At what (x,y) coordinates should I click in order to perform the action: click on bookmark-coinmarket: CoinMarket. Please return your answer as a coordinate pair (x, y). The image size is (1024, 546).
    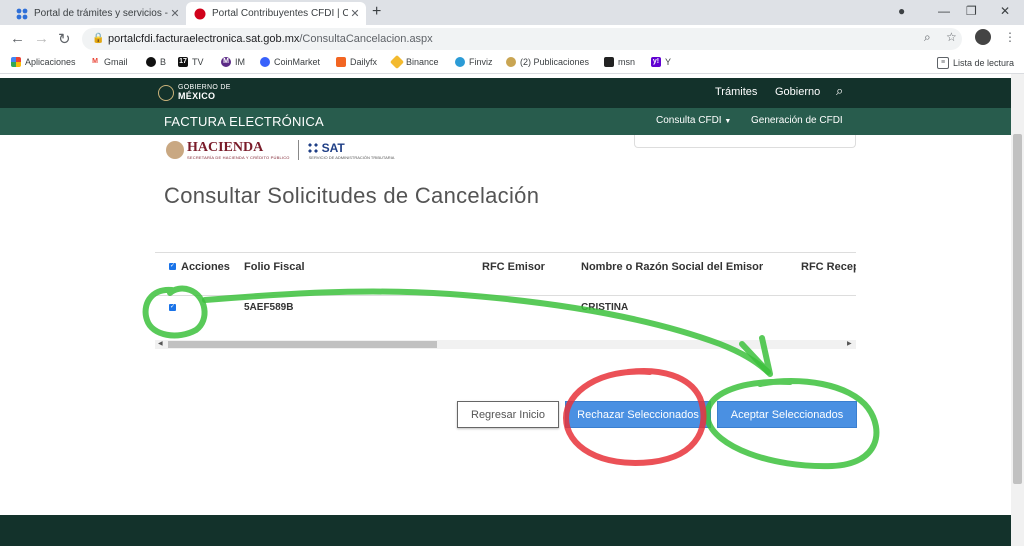
    Looking at the image, I should click on (290, 62).